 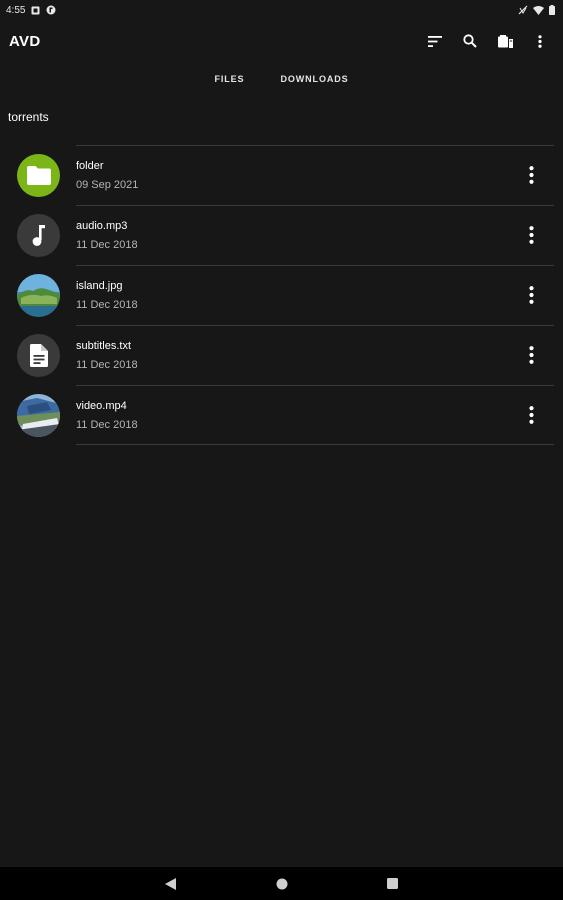 What do you see at coordinates (28, 117) in the screenshot?
I see `breadcrumb: torrents` at bounding box center [28, 117].